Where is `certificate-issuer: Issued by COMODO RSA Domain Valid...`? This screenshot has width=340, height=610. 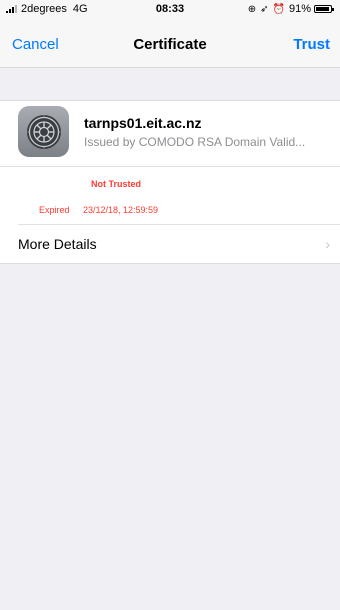 certificate-issuer: Issued by COMODO RSA Domain Valid... is located at coordinates (195, 142).